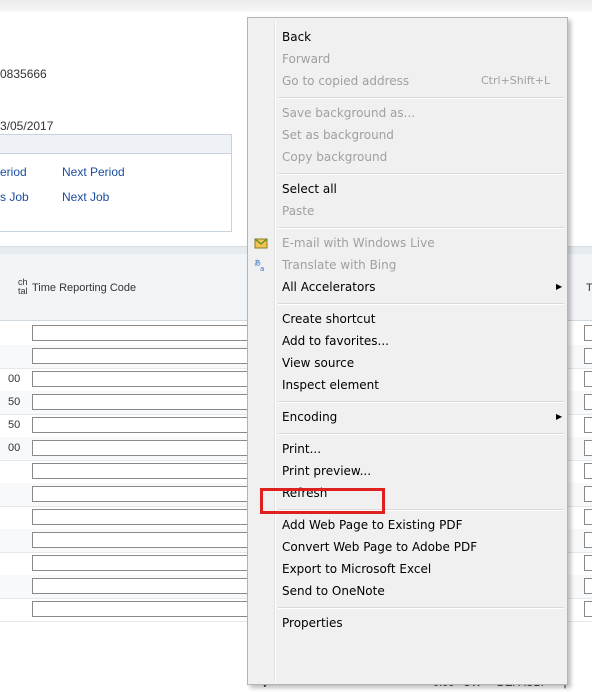 The width and height of the screenshot is (592, 692). What do you see at coordinates (309, 189) in the screenshot?
I see `menu-item-select-all: Select all` at bounding box center [309, 189].